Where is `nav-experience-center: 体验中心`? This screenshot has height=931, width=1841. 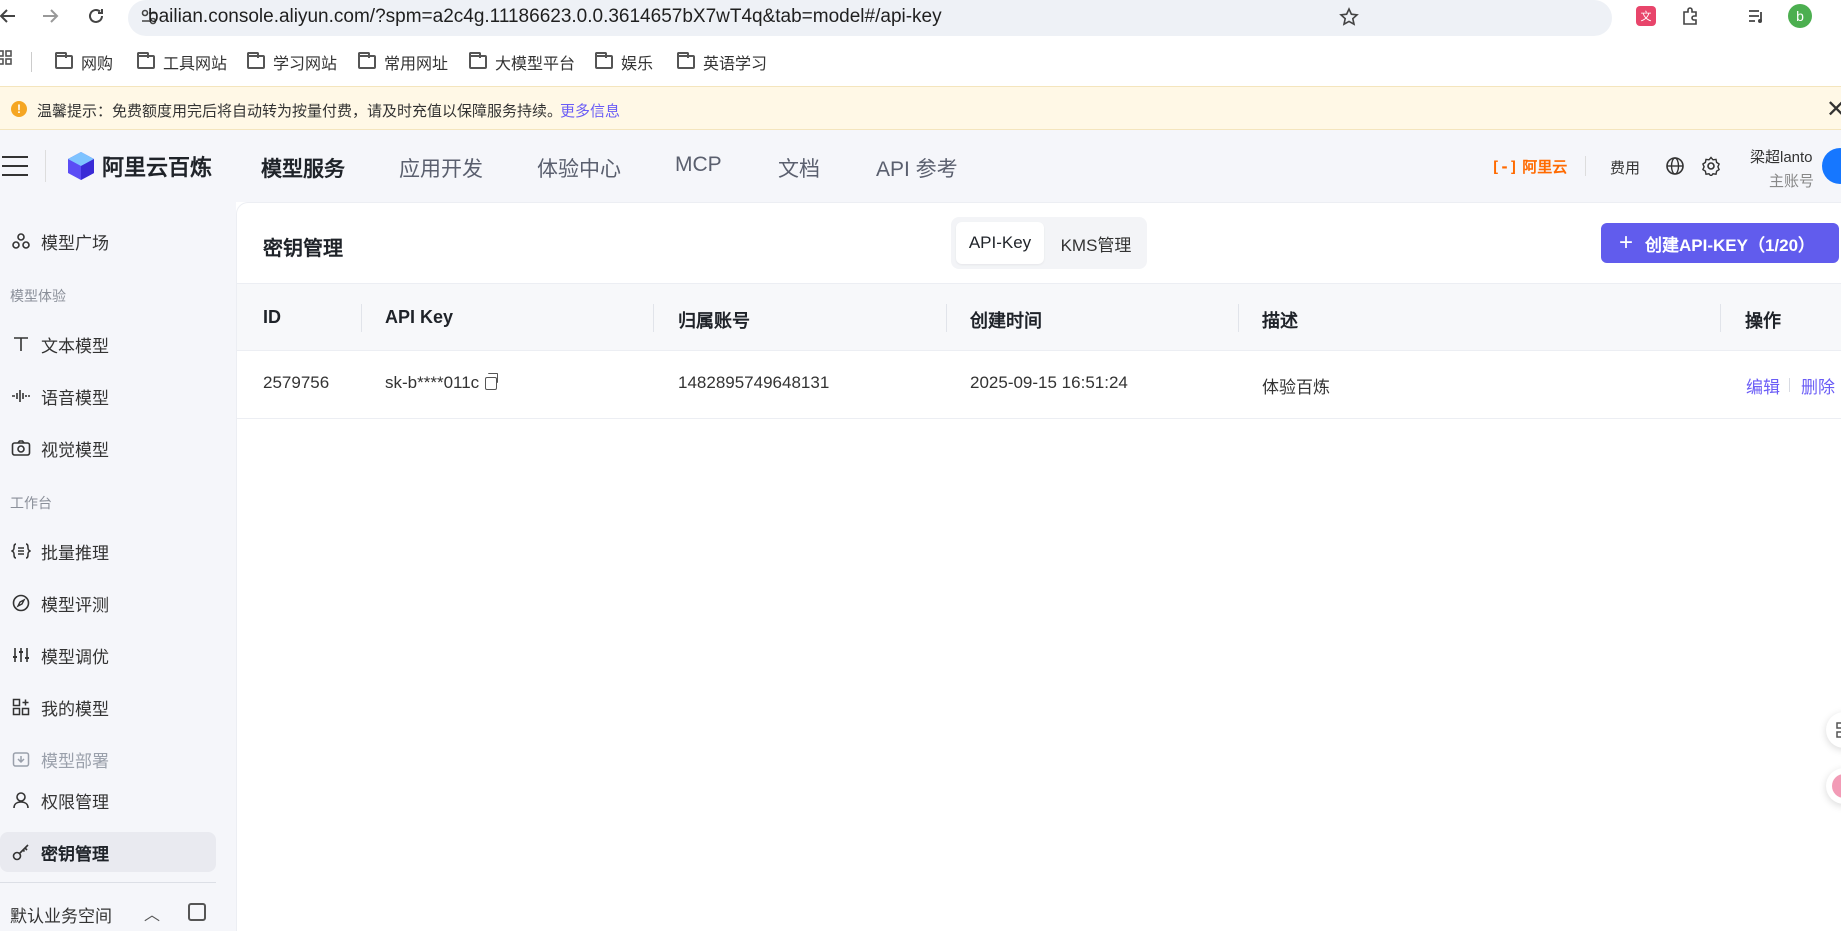
nav-experience-center: 体验中心 is located at coordinates (579, 168).